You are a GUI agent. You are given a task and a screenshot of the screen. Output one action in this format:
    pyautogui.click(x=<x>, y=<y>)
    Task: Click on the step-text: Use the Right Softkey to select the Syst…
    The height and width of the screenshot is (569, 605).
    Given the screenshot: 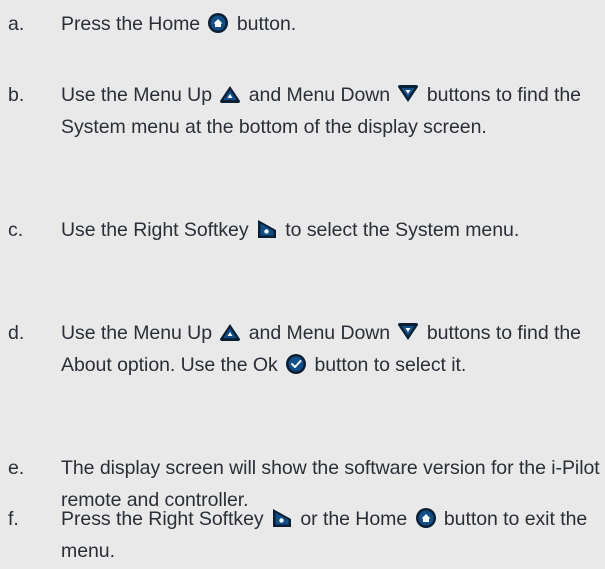 What is the action you would take?
    pyautogui.click(x=331, y=230)
    